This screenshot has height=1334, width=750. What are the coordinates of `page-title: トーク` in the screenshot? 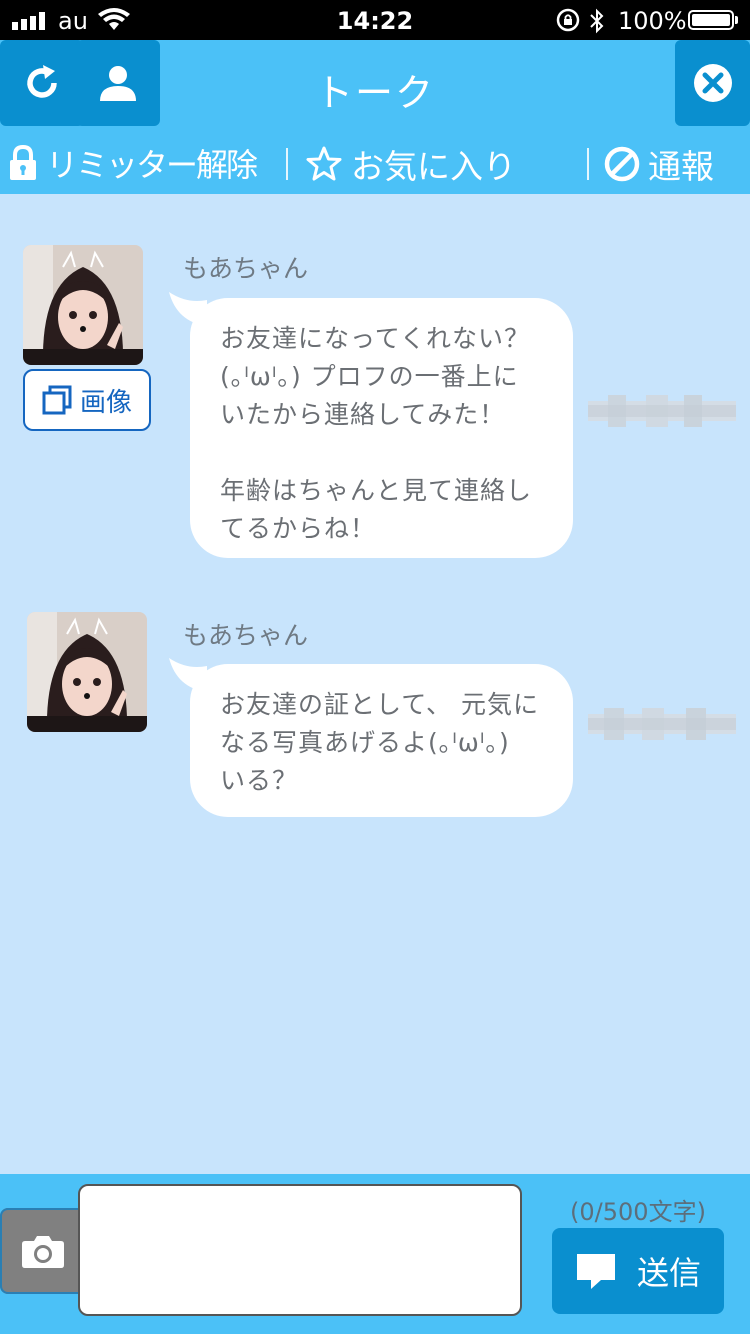 It's located at (374, 93).